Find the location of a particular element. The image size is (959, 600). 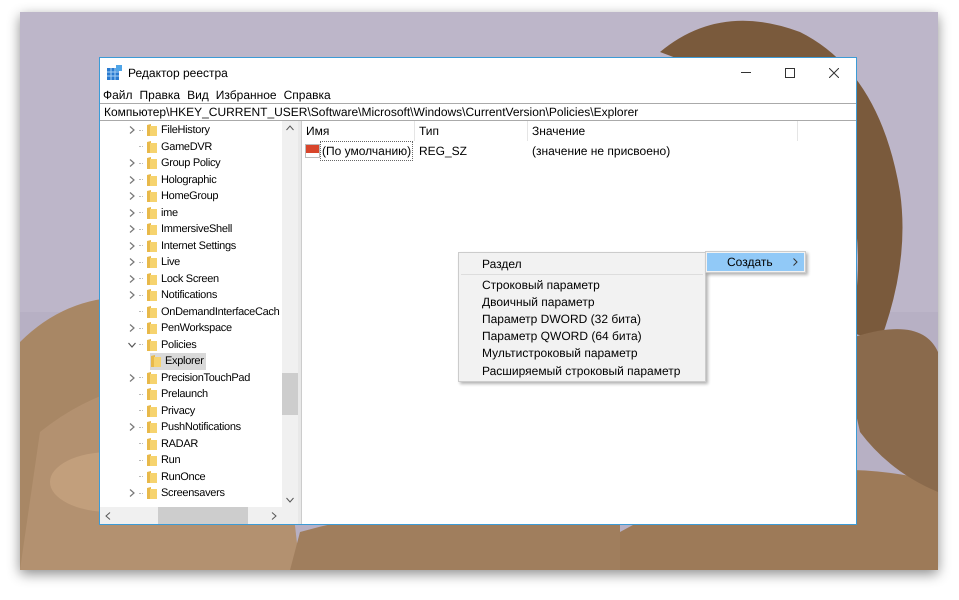

menu-item: Правка is located at coordinates (160, 95).